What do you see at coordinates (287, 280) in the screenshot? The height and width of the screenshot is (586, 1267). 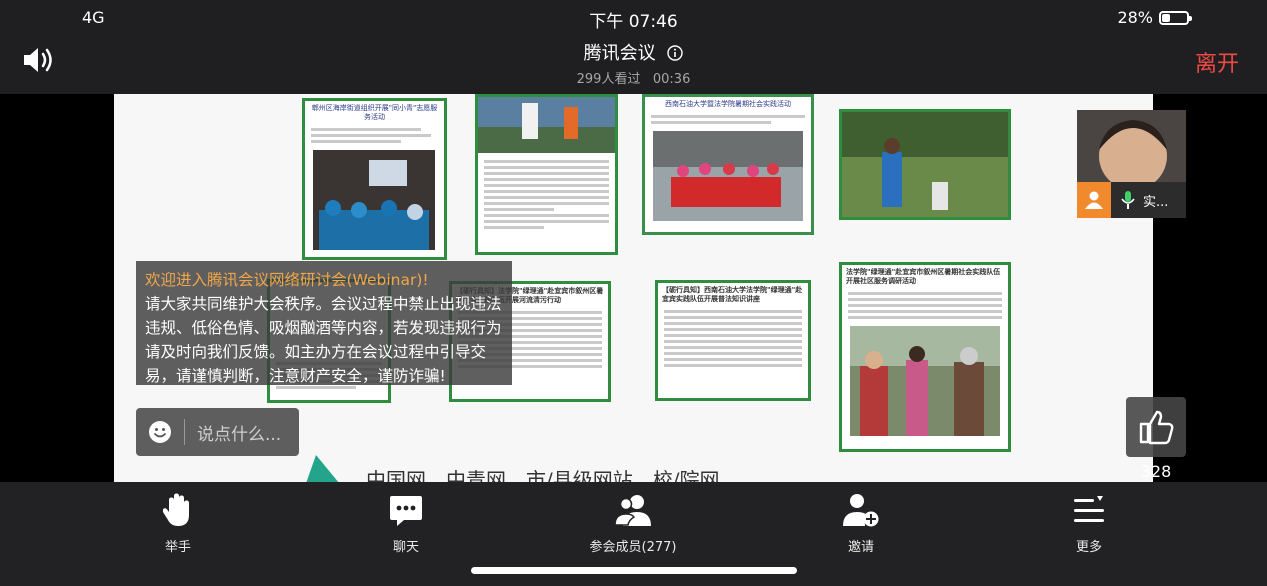 I see `notice-title: 欢迎进入腾讯会议网络研讨会(Webinar)!` at bounding box center [287, 280].